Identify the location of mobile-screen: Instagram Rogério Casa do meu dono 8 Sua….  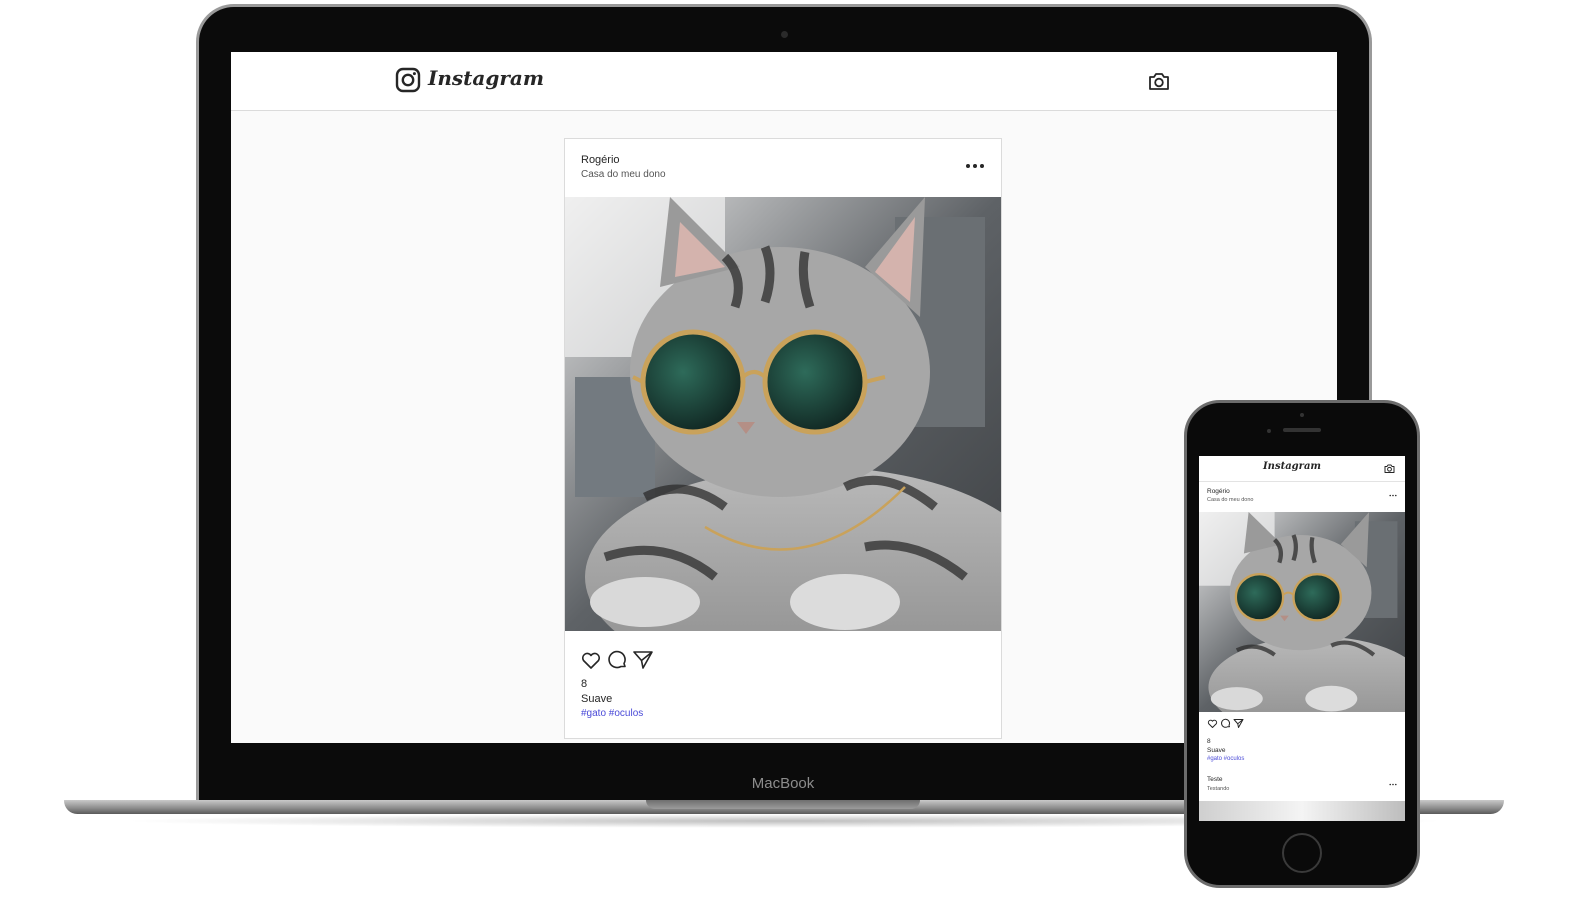
(1302, 638).